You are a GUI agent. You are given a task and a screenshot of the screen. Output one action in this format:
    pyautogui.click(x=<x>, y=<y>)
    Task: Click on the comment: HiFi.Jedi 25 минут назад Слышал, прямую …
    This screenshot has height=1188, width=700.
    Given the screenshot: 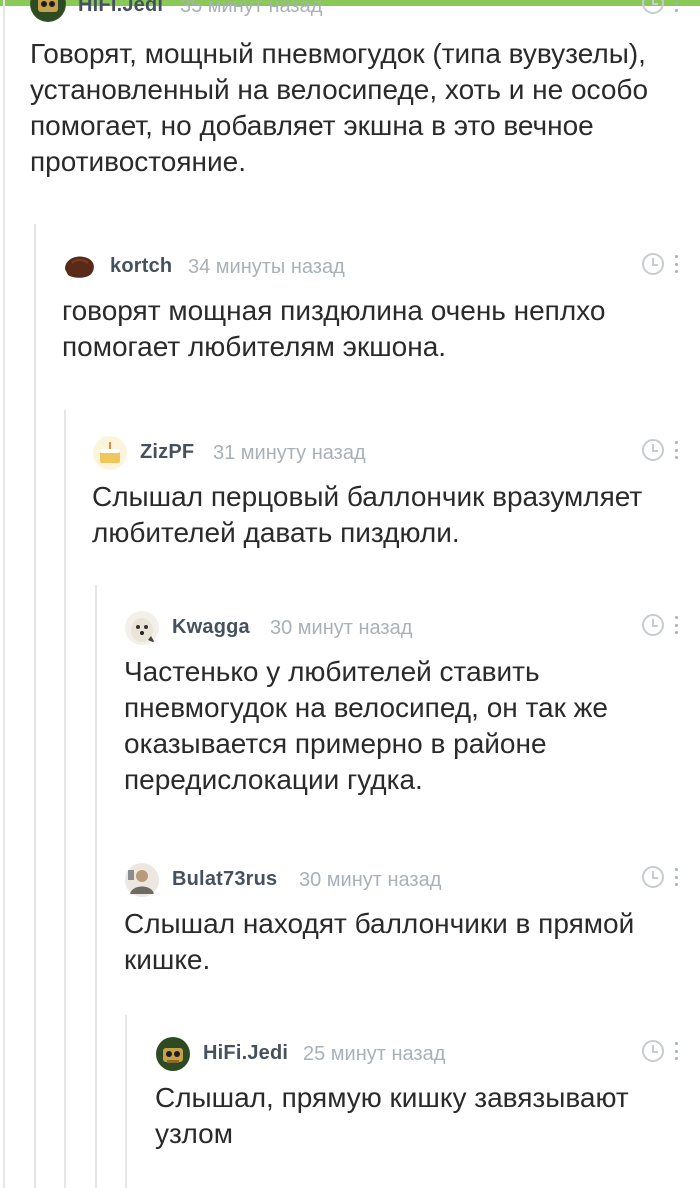 What is the action you would take?
    pyautogui.click(x=427, y=1094)
    